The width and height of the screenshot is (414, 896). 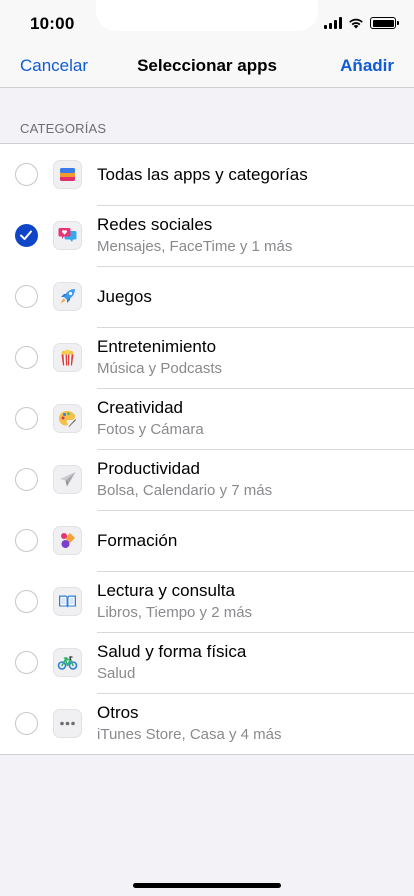 What do you see at coordinates (67, 418) in the screenshot?
I see `palette-icon` at bounding box center [67, 418].